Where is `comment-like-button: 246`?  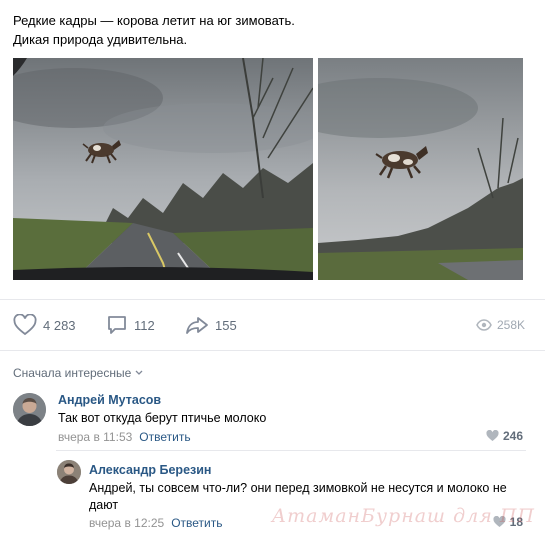
comment-like-button: 246 is located at coordinates (504, 436).